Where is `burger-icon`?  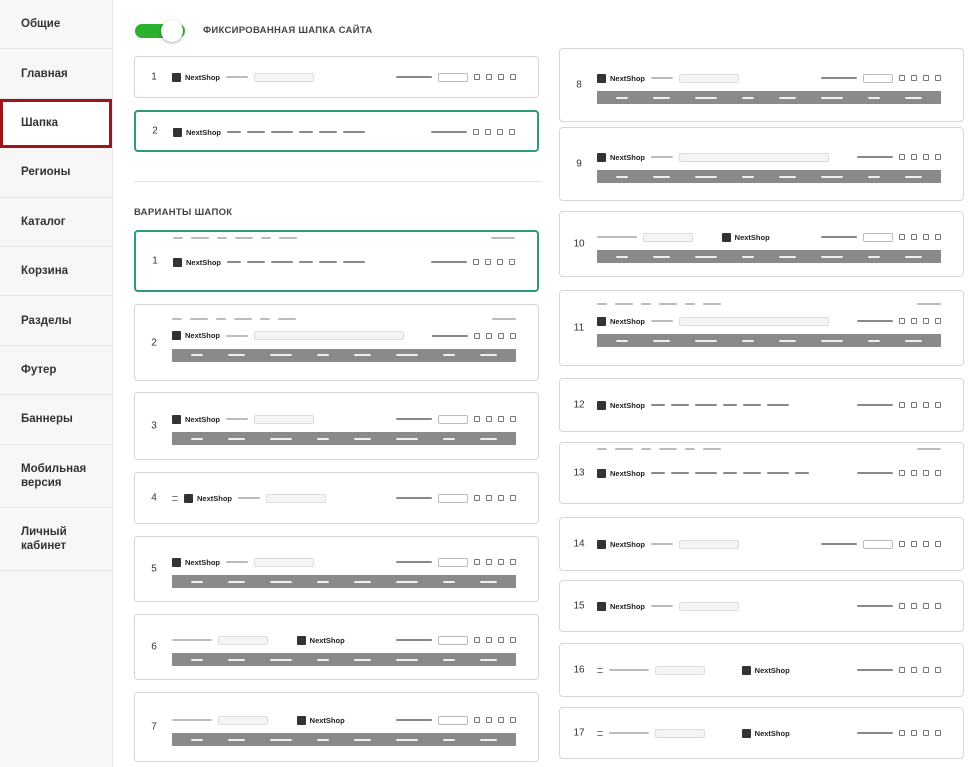
burger-icon is located at coordinates (600, 670).